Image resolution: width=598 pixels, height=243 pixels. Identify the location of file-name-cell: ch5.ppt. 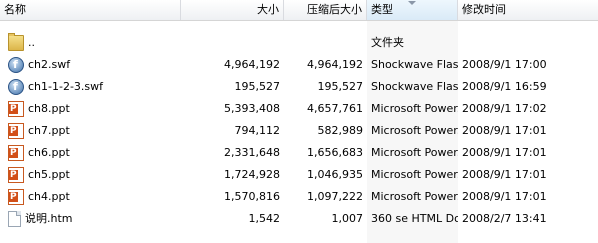
(90, 175).